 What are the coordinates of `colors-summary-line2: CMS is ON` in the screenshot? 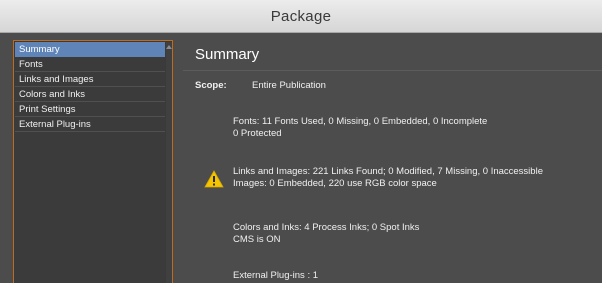 It's located at (257, 239).